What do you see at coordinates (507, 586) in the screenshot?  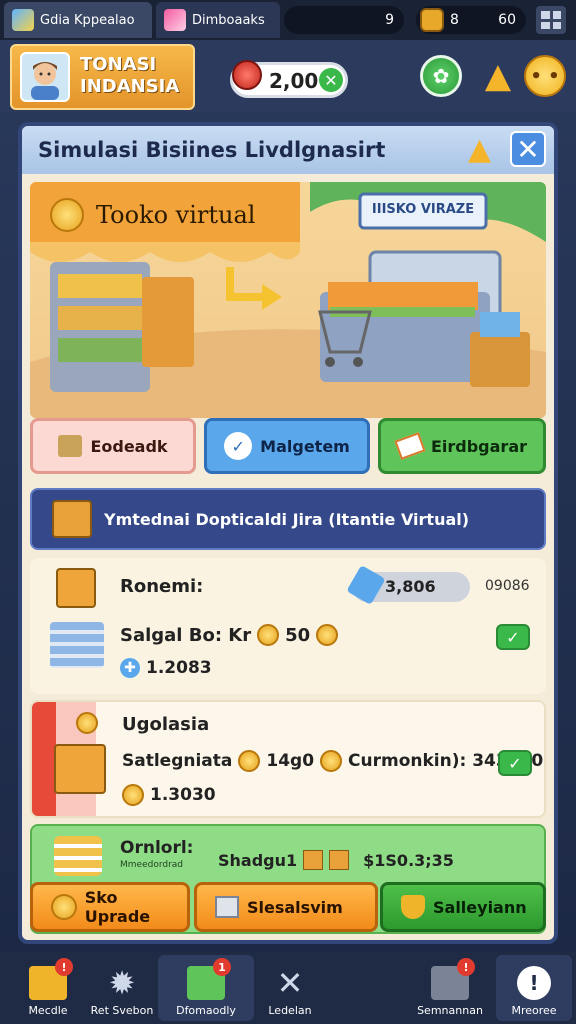 I see `card-right-value: 09086` at bounding box center [507, 586].